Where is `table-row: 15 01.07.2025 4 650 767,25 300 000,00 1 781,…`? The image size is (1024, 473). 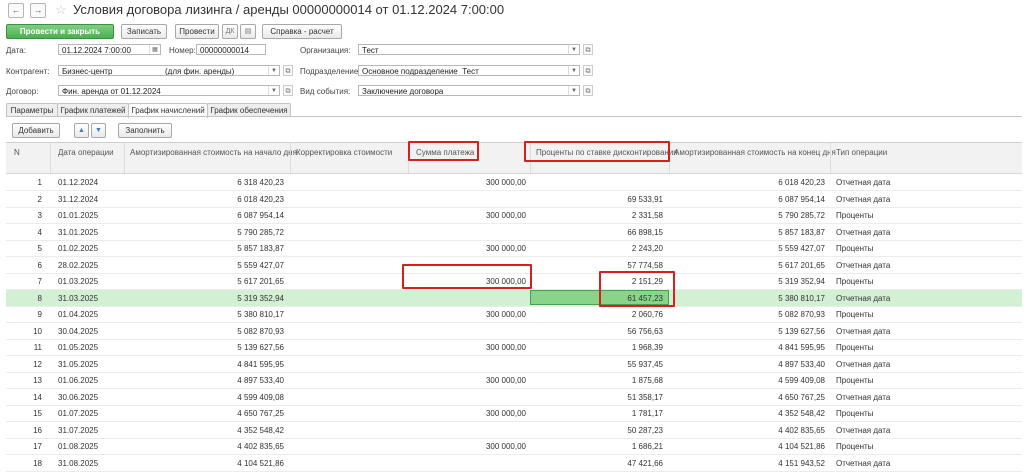
table-row: 15 01.07.2025 4 650 767,25 300 000,00 1 781,… is located at coordinates (514, 413).